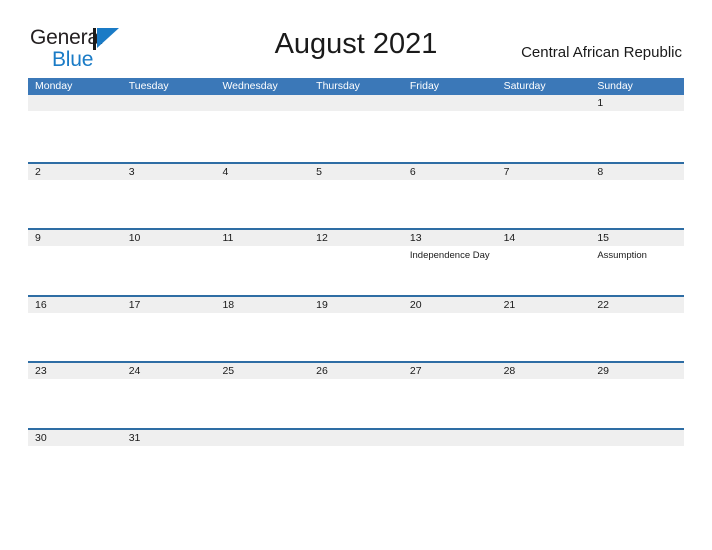 Image resolution: width=712 pixels, height=550 pixels. Describe the element at coordinates (543, 262) in the screenshot. I see `calendar-day-cell: 14` at that location.